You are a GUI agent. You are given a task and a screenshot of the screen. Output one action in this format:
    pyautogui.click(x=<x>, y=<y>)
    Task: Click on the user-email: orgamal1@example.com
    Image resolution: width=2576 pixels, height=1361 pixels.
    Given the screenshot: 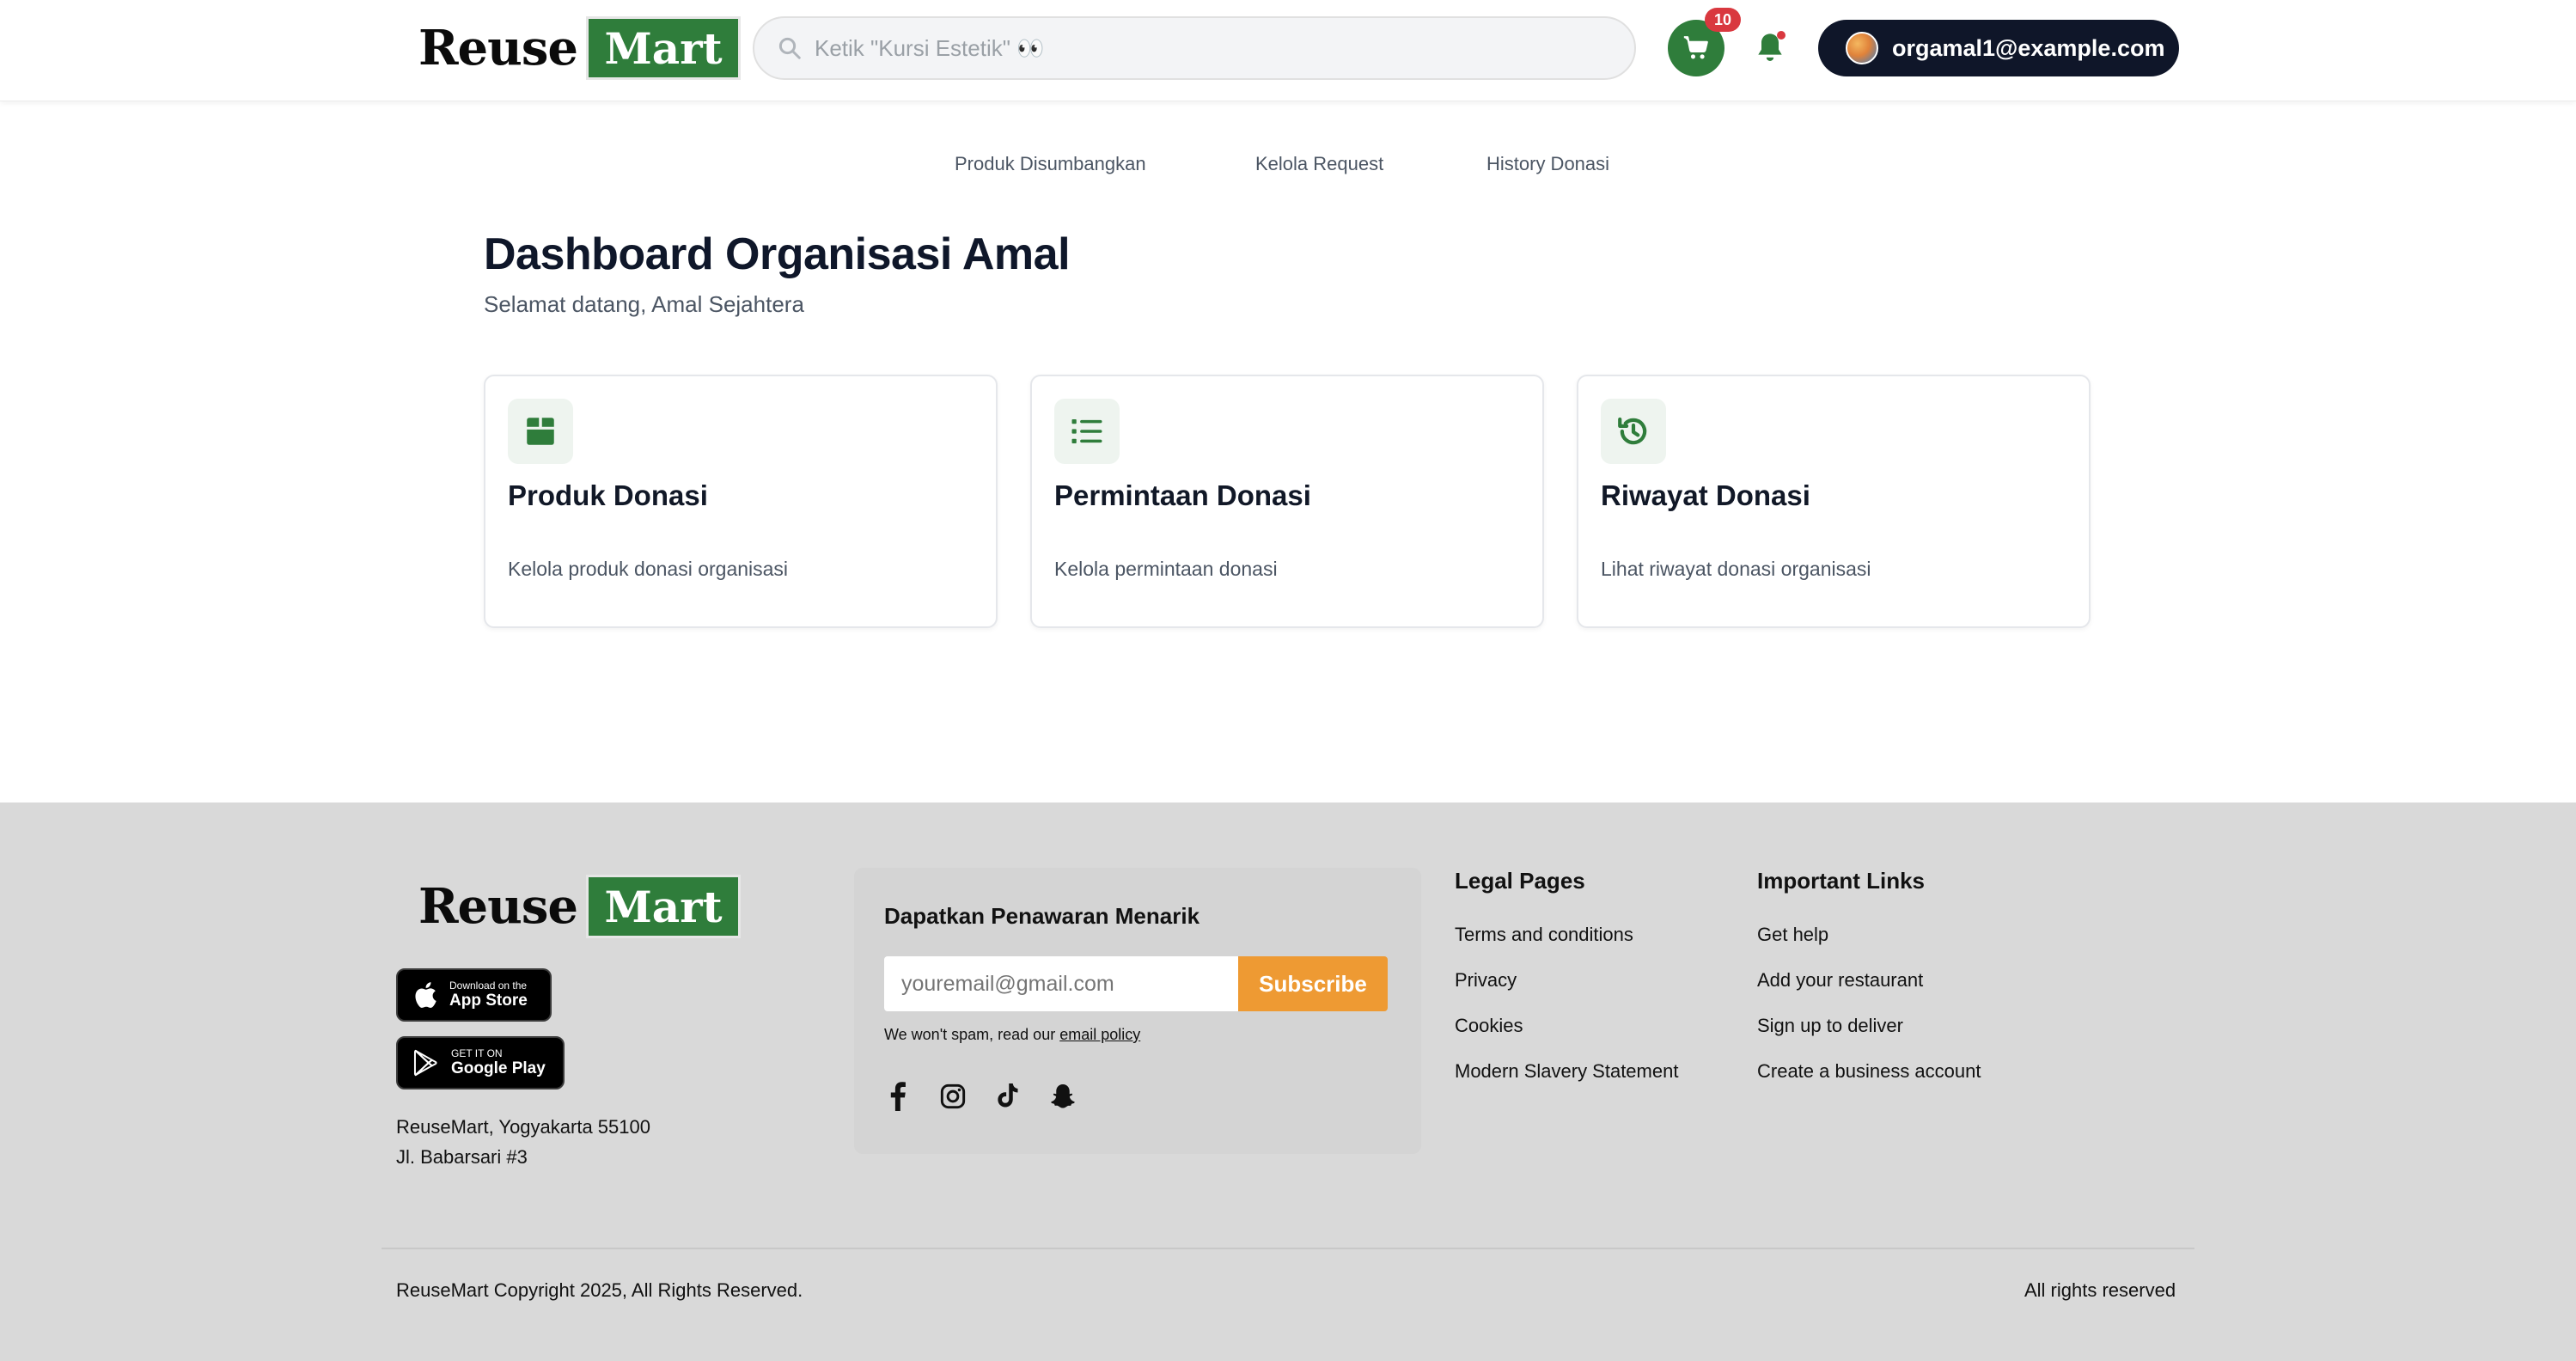 What is the action you would take?
    pyautogui.click(x=2028, y=48)
    